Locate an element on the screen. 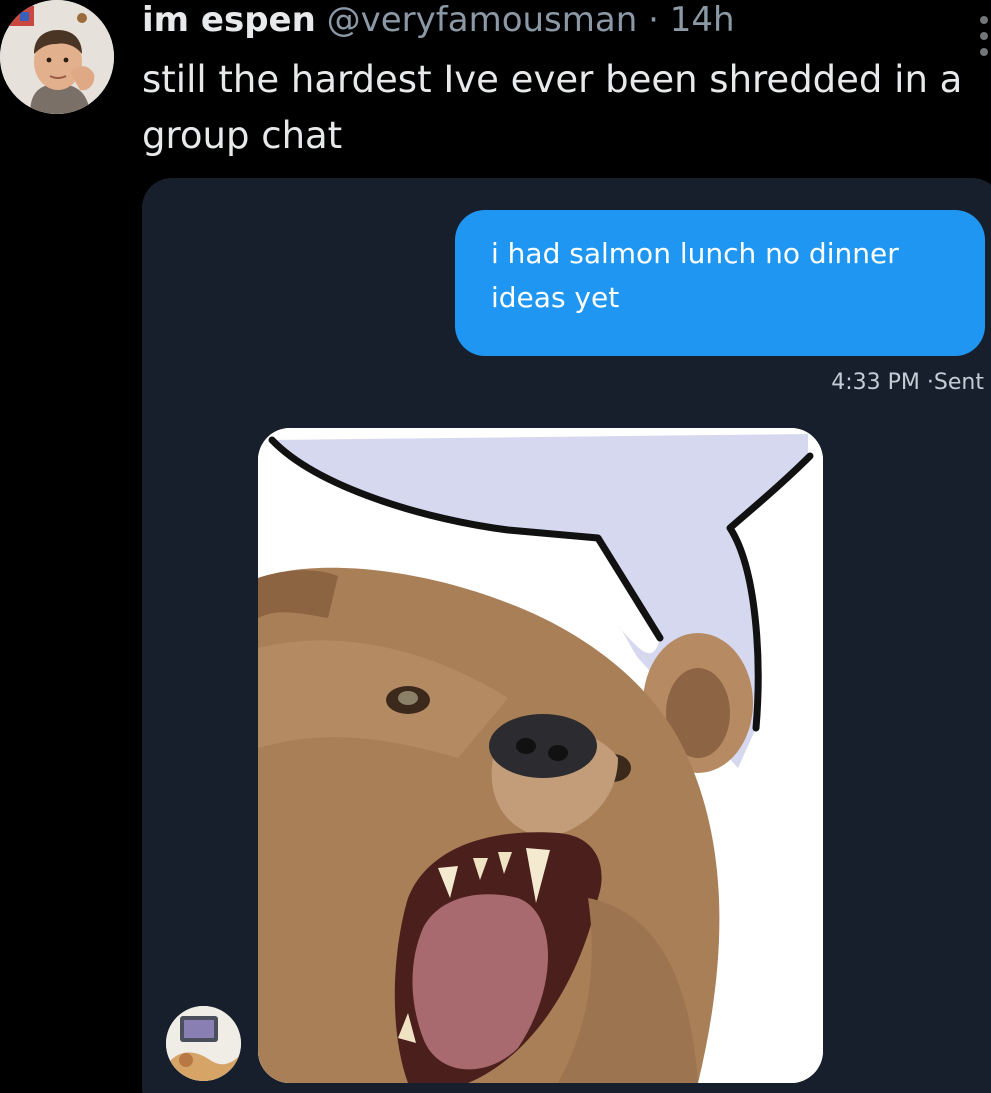 Image resolution: width=991 pixels, height=1093 pixels. author-avatar is located at coordinates (57, 57).